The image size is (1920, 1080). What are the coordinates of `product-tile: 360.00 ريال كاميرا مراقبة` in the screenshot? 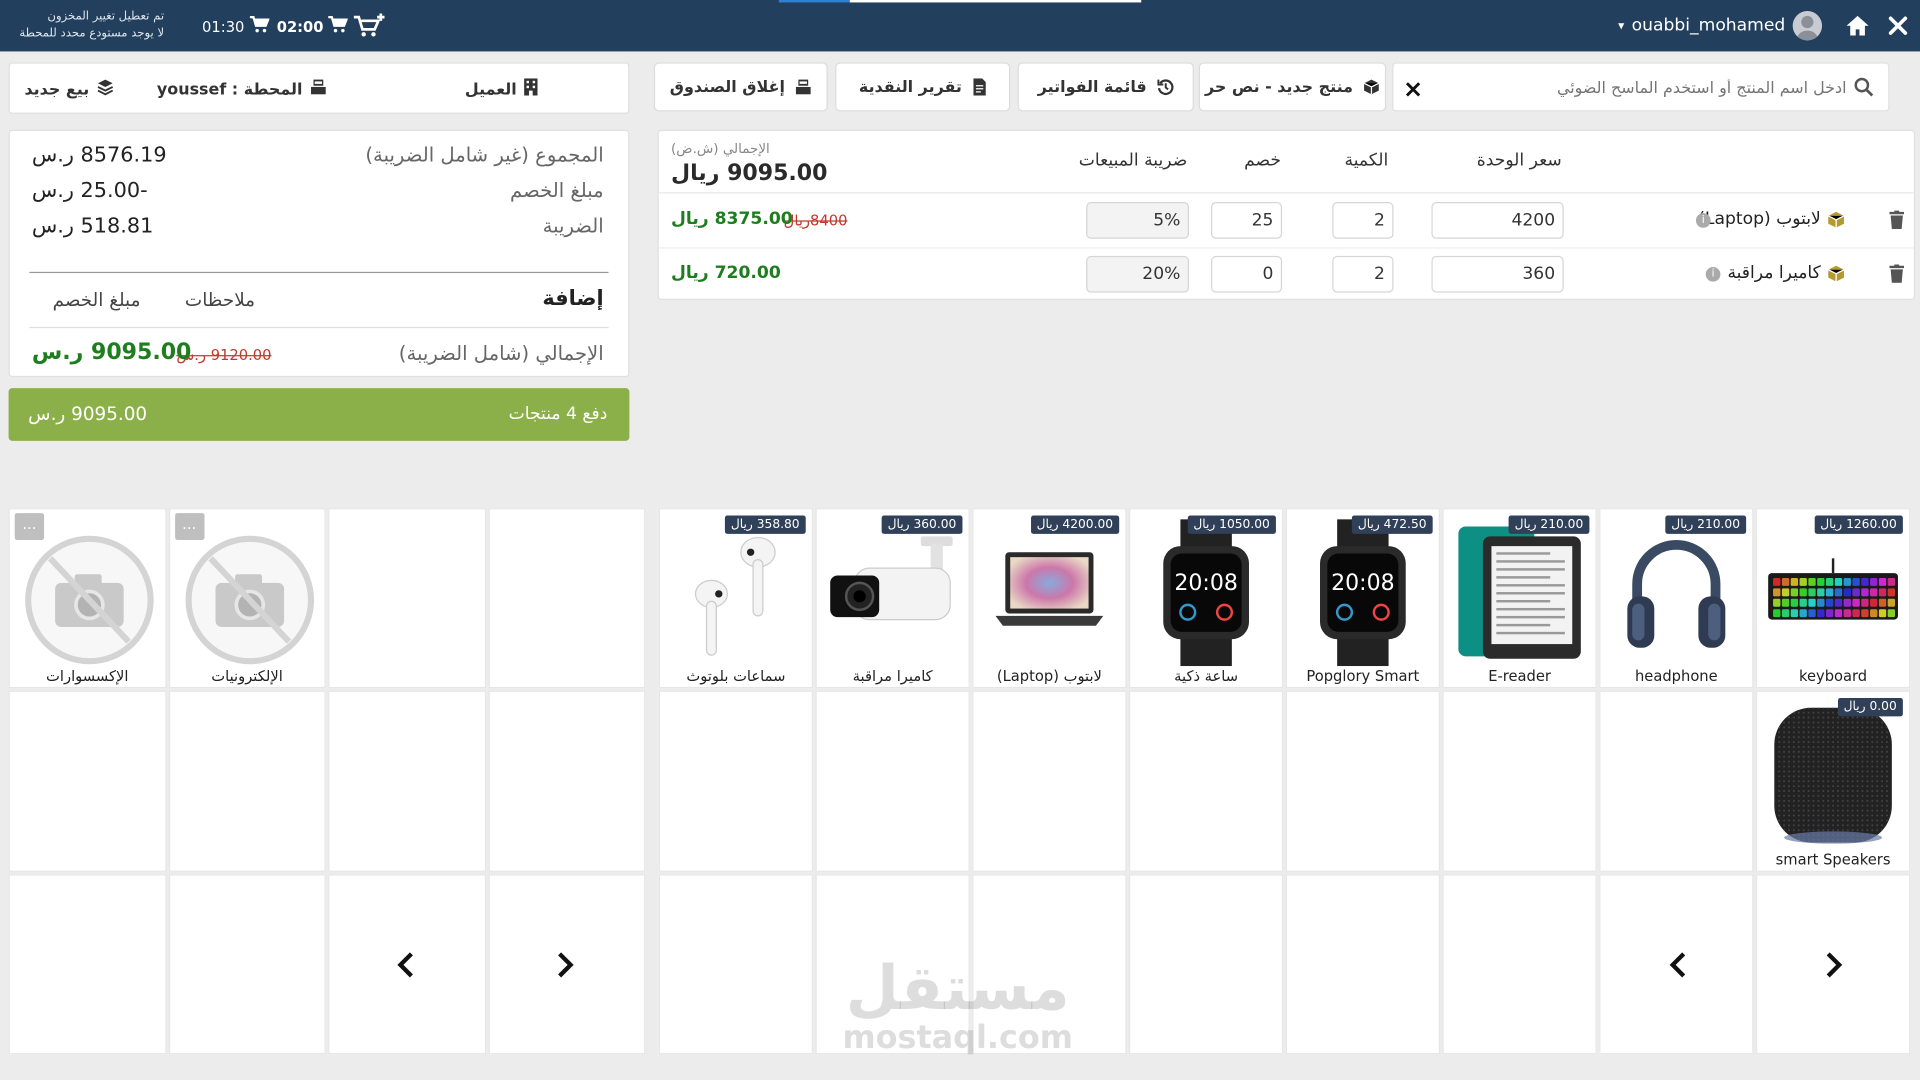 It's located at (892, 598).